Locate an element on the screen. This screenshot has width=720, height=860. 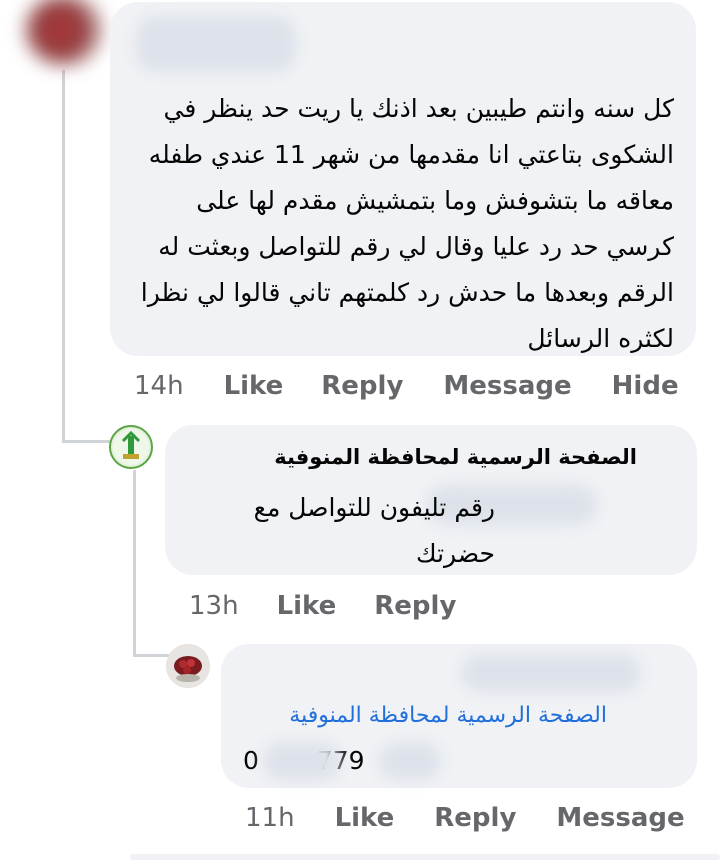
thread-line-main is located at coordinates (63, 256).